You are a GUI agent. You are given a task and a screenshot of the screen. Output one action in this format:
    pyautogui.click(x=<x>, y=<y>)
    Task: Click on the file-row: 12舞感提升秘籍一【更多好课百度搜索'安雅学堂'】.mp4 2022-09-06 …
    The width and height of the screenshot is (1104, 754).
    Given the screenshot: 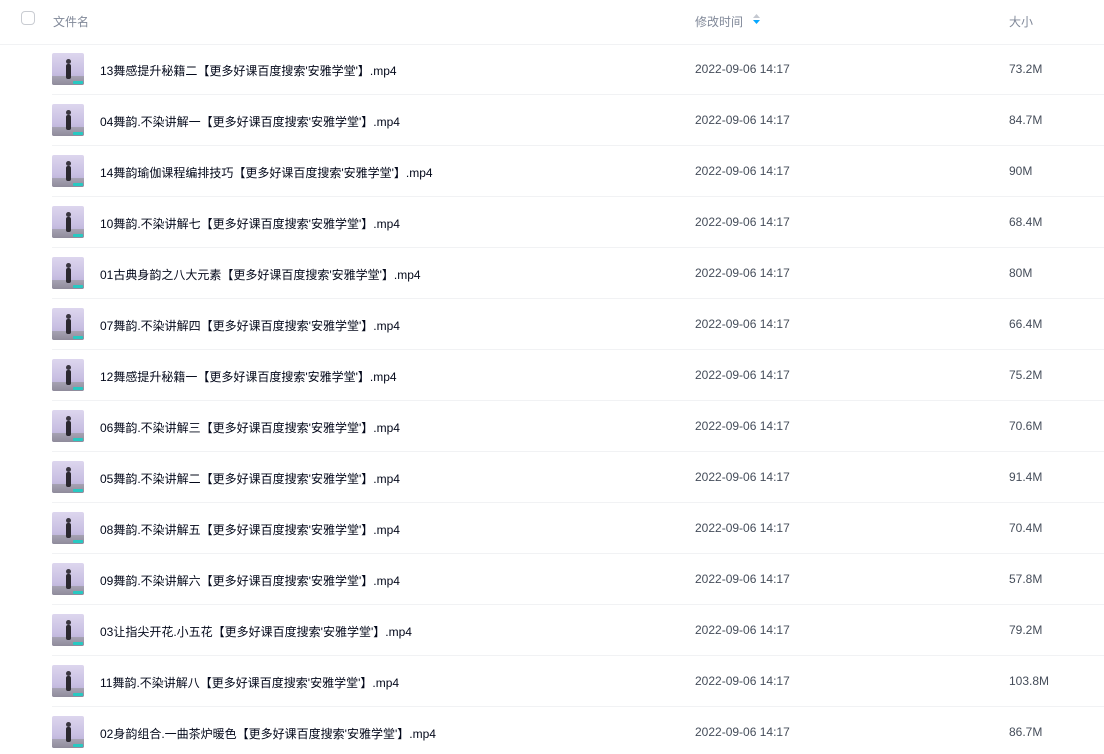 What is the action you would take?
    pyautogui.click(x=552, y=375)
    